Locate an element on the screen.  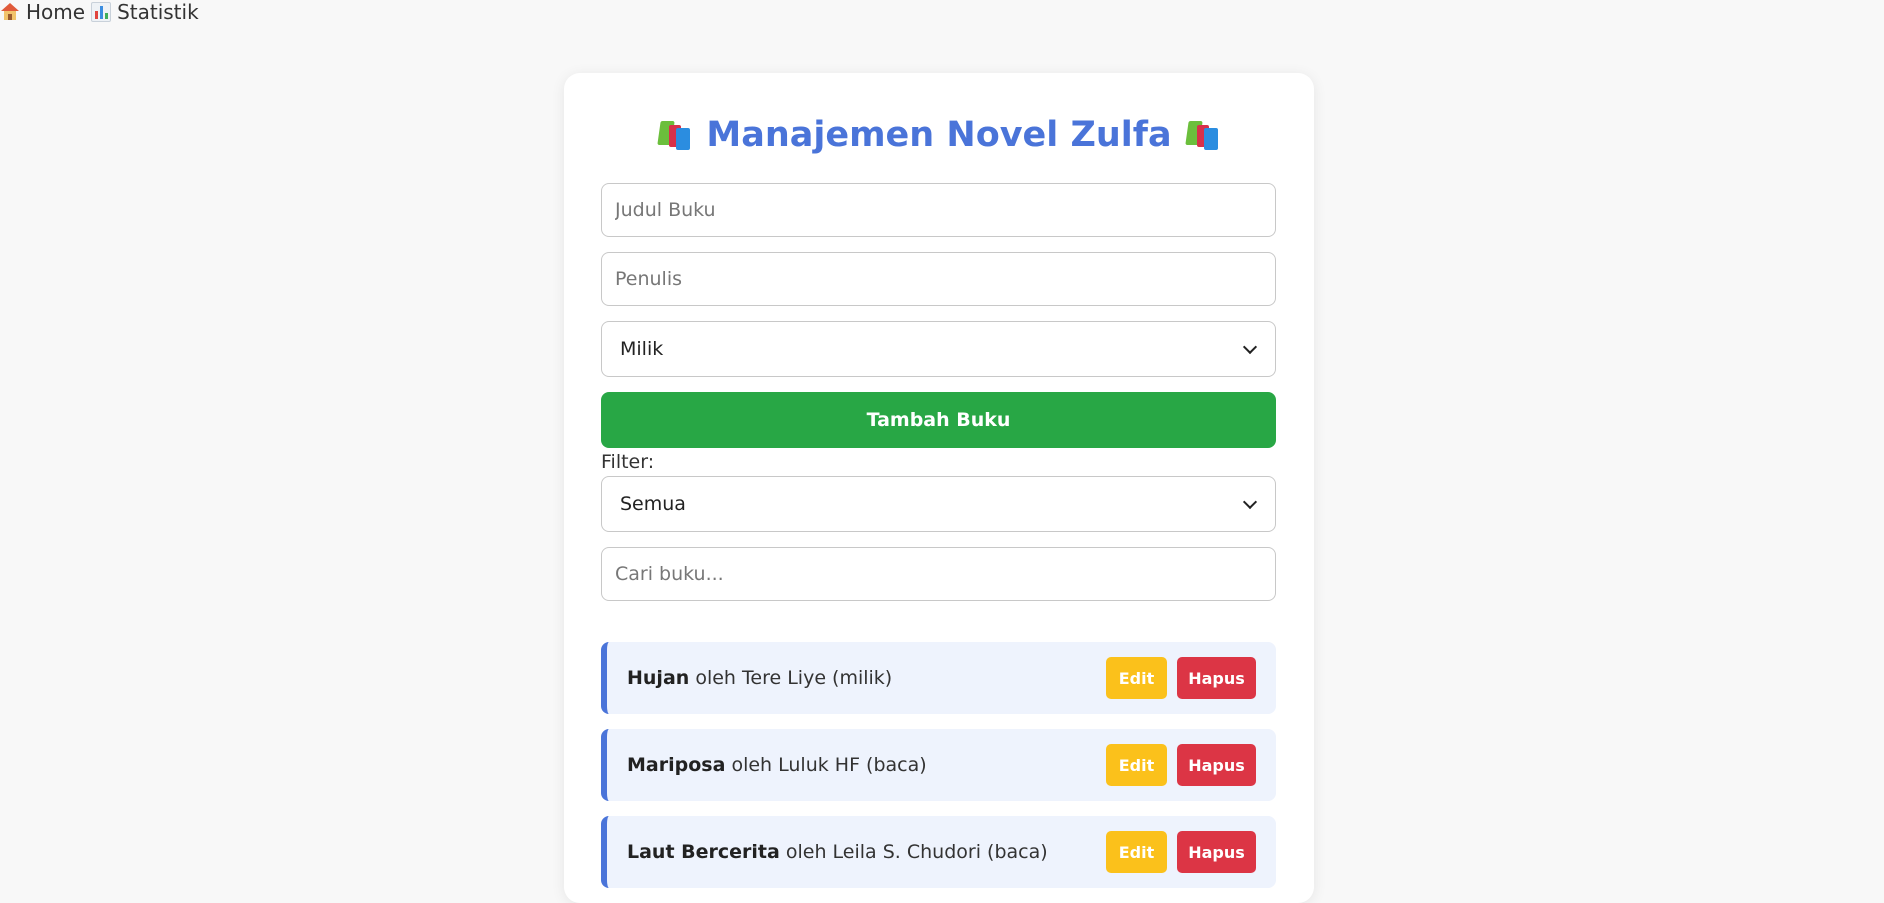
search-input is located at coordinates (938, 574).